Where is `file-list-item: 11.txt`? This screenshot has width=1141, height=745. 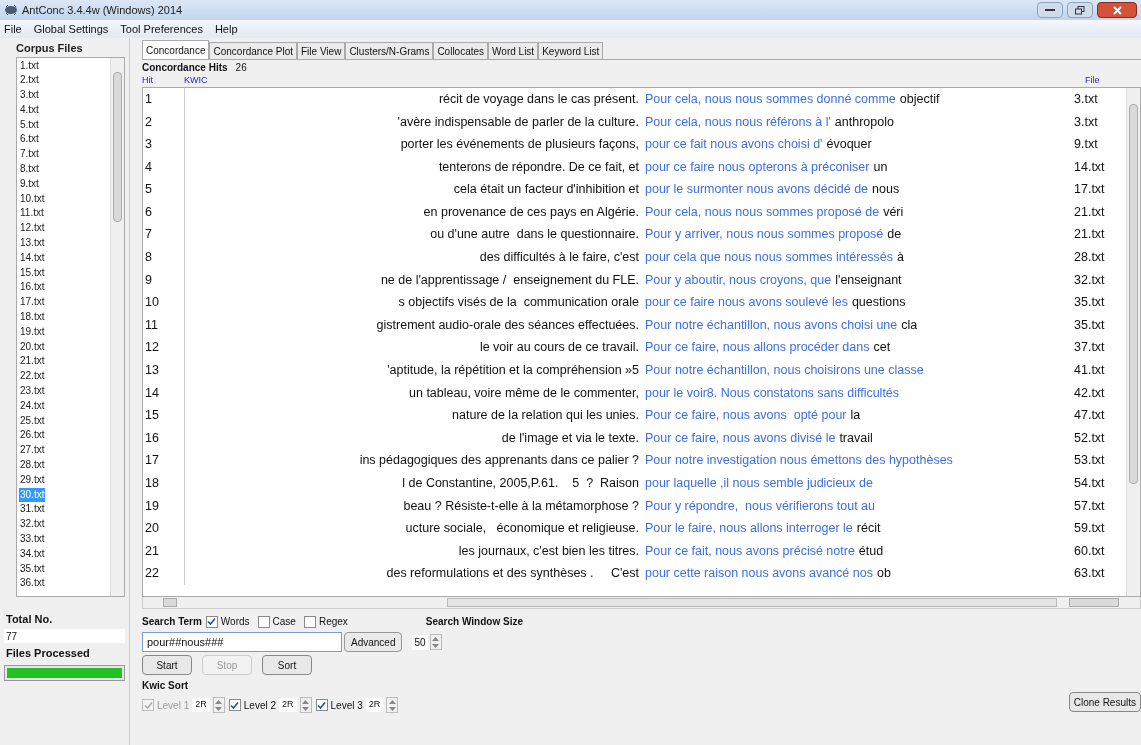 file-list-item: 11.txt is located at coordinates (32, 214).